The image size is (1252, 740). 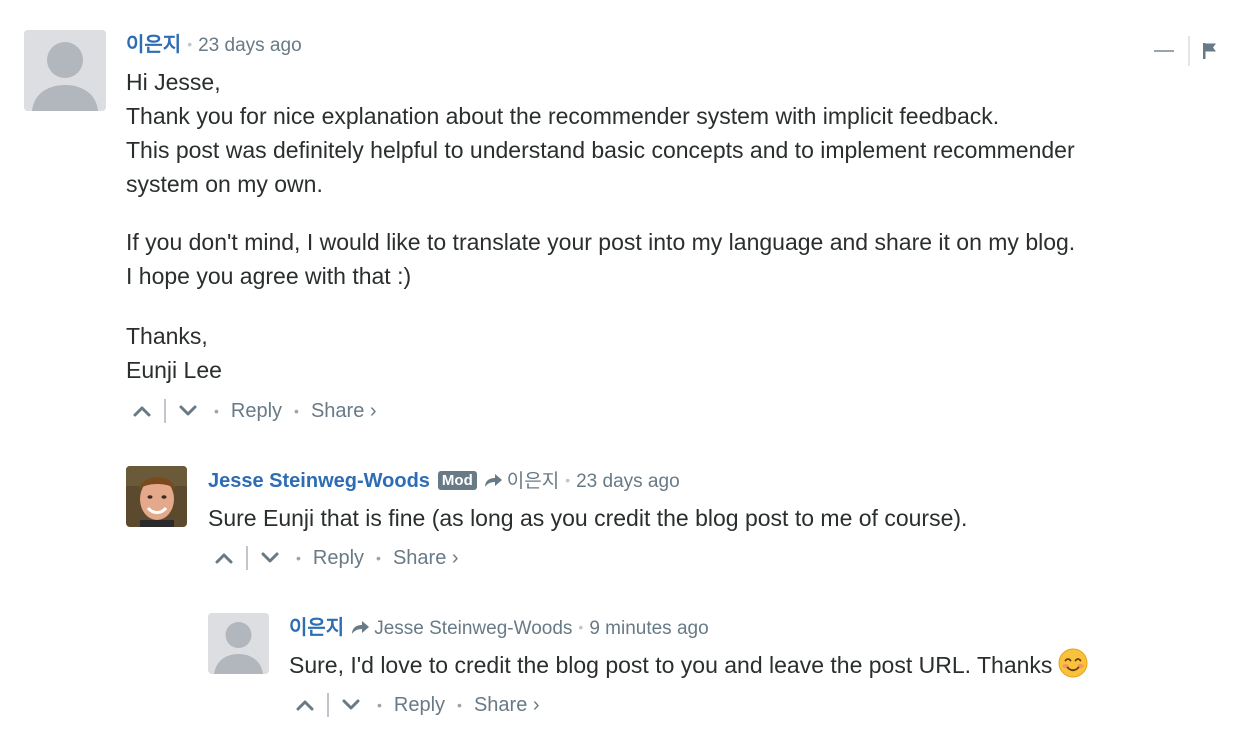 I want to click on comment-header: 이은지 Jesse Steinweg-Woods • 9 minutes ago, so click(x=499, y=628).